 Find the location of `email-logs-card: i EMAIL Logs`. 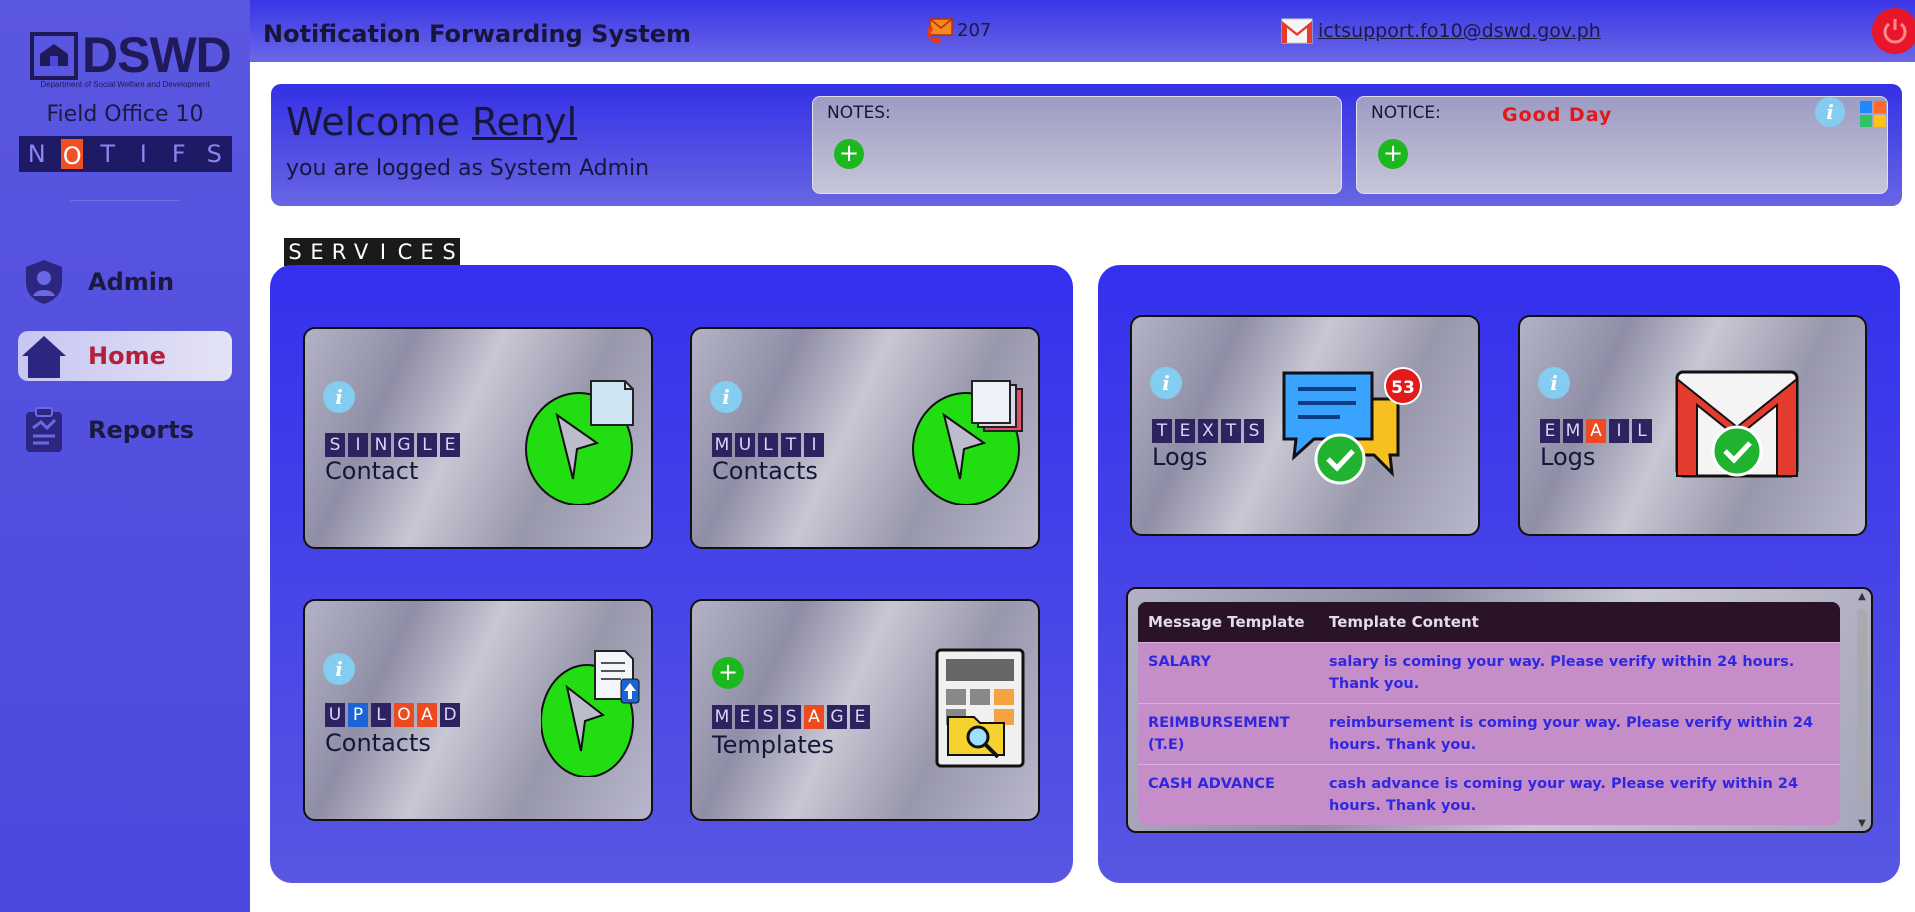

email-logs-card: i EMAIL Logs is located at coordinates (1692, 425).